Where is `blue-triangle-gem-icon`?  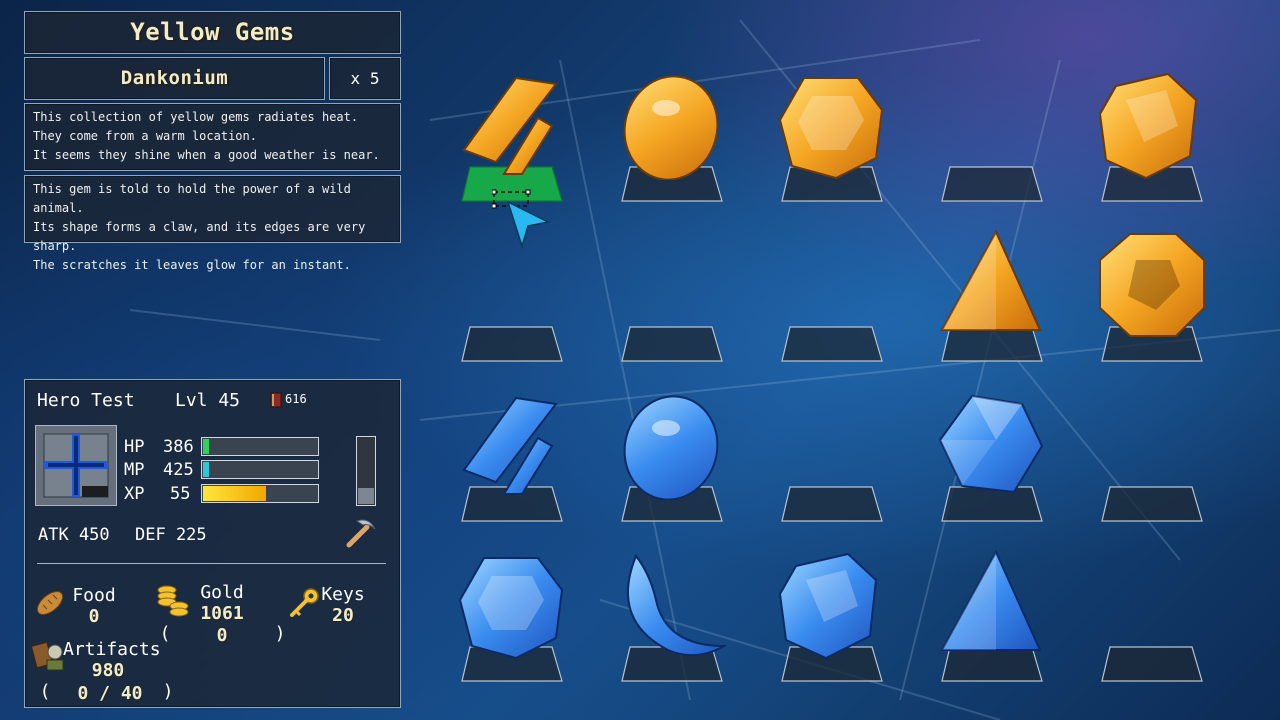
blue-triangle-gem-icon is located at coordinates (991, 606).